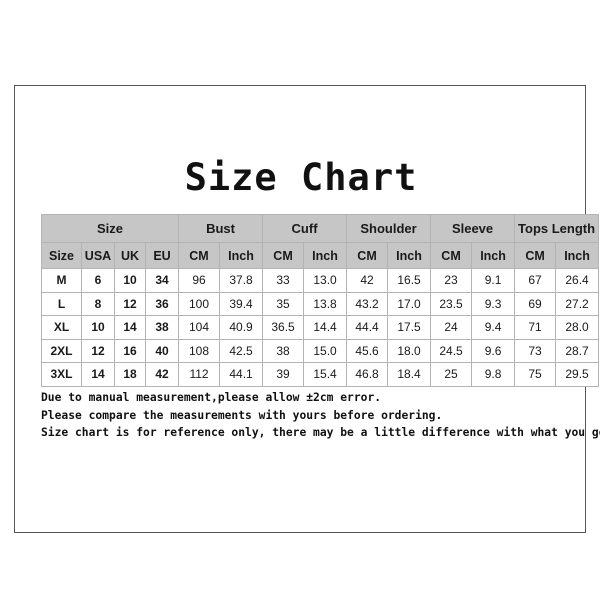 This screenshot has height=600, width=600. What do you see at coordinates (162, 255) in the screenshot?
I see `sub-header-cell: EU` at bounding box center [162, 255].